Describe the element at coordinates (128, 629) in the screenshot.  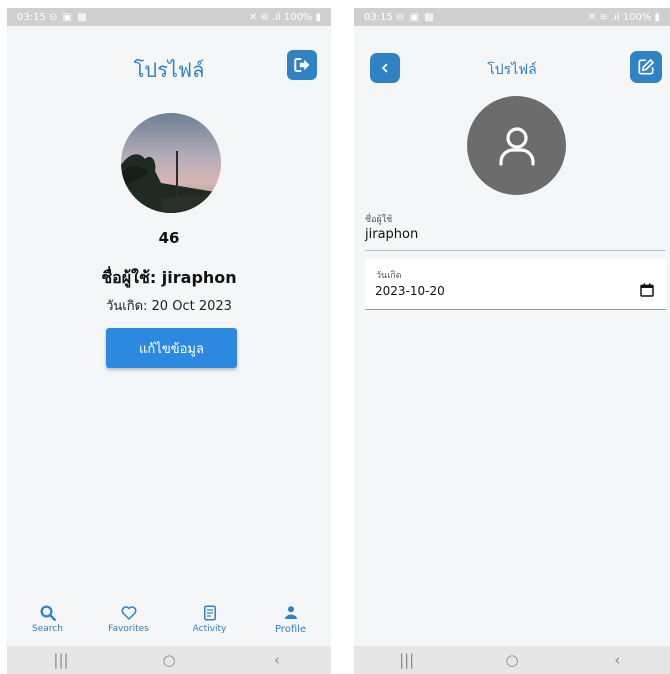
I see `tab-label: Favorites` at that location.